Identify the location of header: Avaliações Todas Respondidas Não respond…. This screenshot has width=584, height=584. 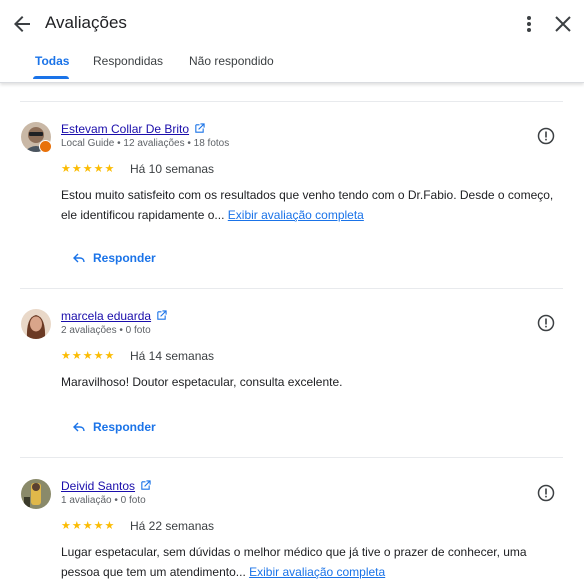
(292, 41).